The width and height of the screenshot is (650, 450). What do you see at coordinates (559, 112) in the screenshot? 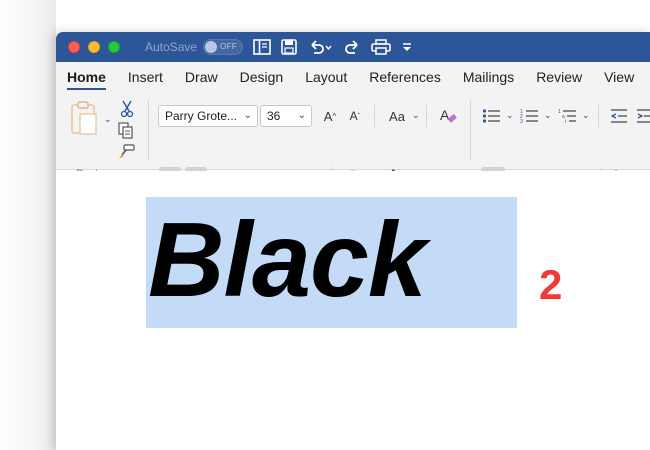
I see `svg-text: 1` at bounding box center [559, 112].